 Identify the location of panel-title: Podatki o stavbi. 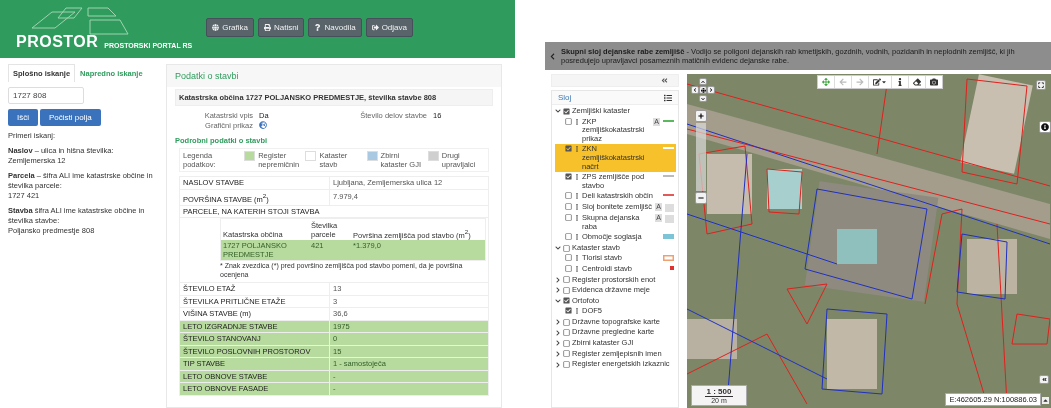
(334, 76).